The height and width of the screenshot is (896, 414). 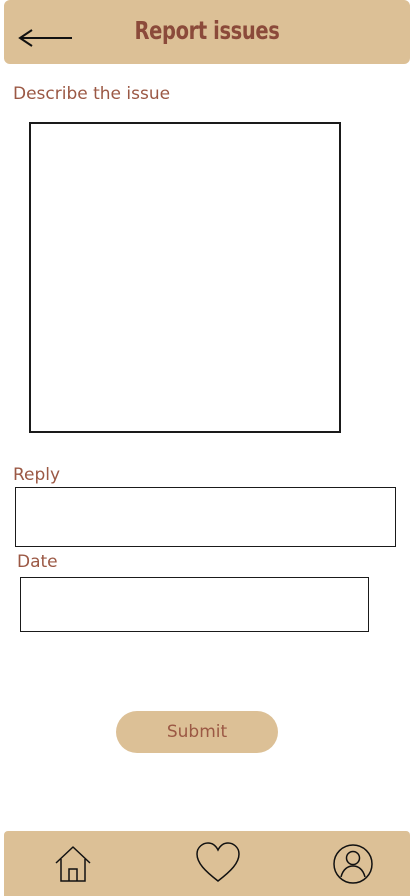 What do you see at coordinates (194, 604) in the screenshot?
I see `date-input` at bounding box center [194, 604].